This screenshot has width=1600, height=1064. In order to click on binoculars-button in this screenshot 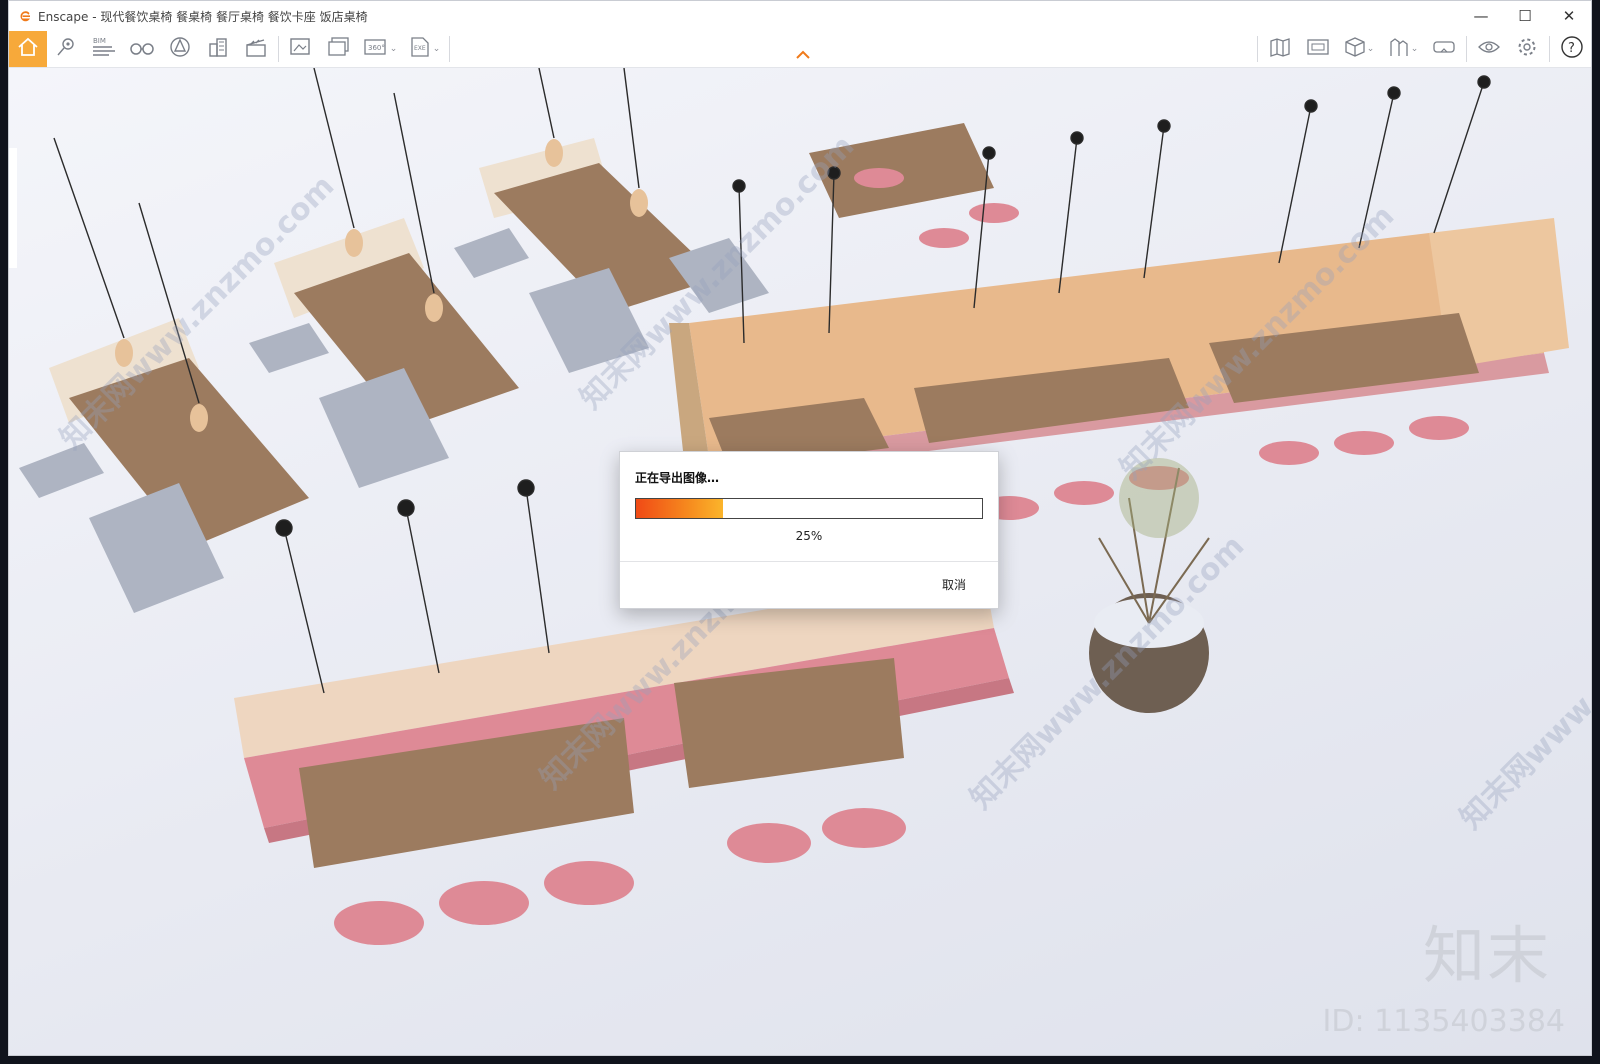, I will do `click(142, 49)`.